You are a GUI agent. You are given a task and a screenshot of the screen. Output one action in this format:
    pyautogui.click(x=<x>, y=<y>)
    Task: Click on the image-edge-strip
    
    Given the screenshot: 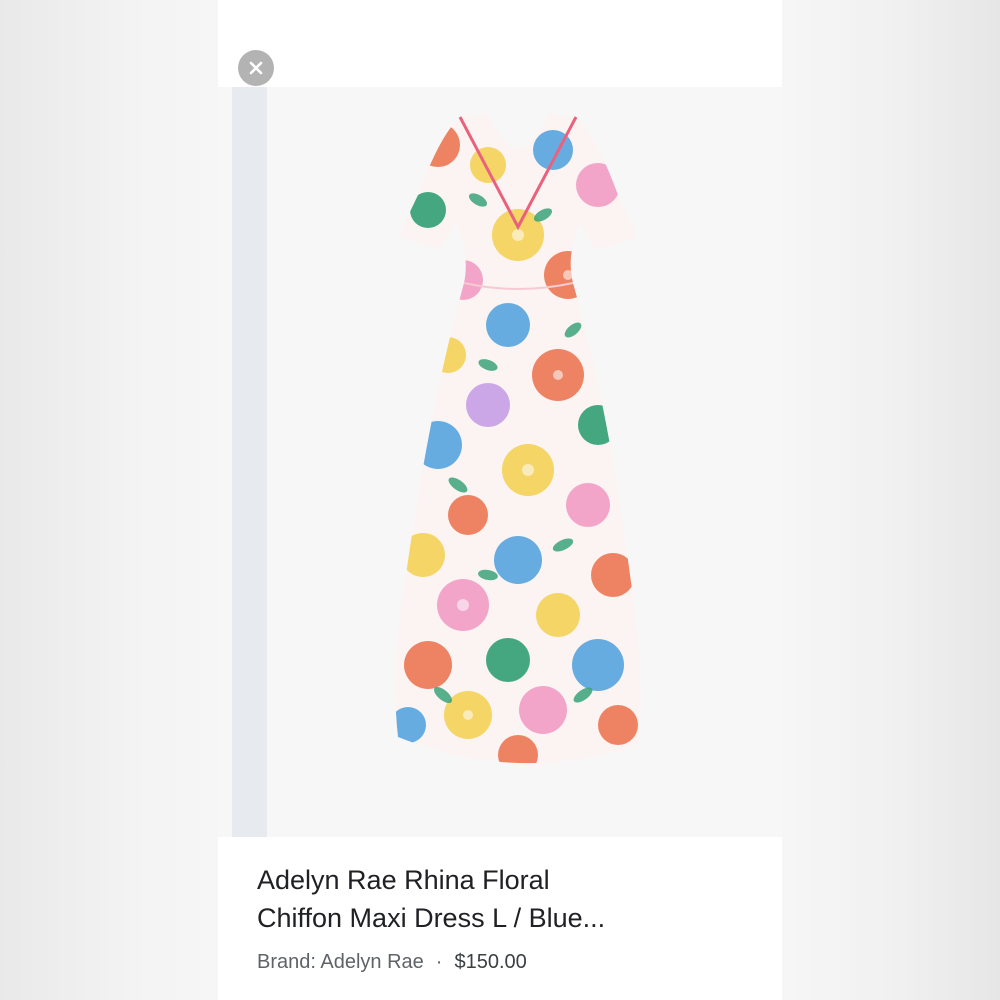 What is the action you would take?
    pyautogui.click(x=249, y=462)
    